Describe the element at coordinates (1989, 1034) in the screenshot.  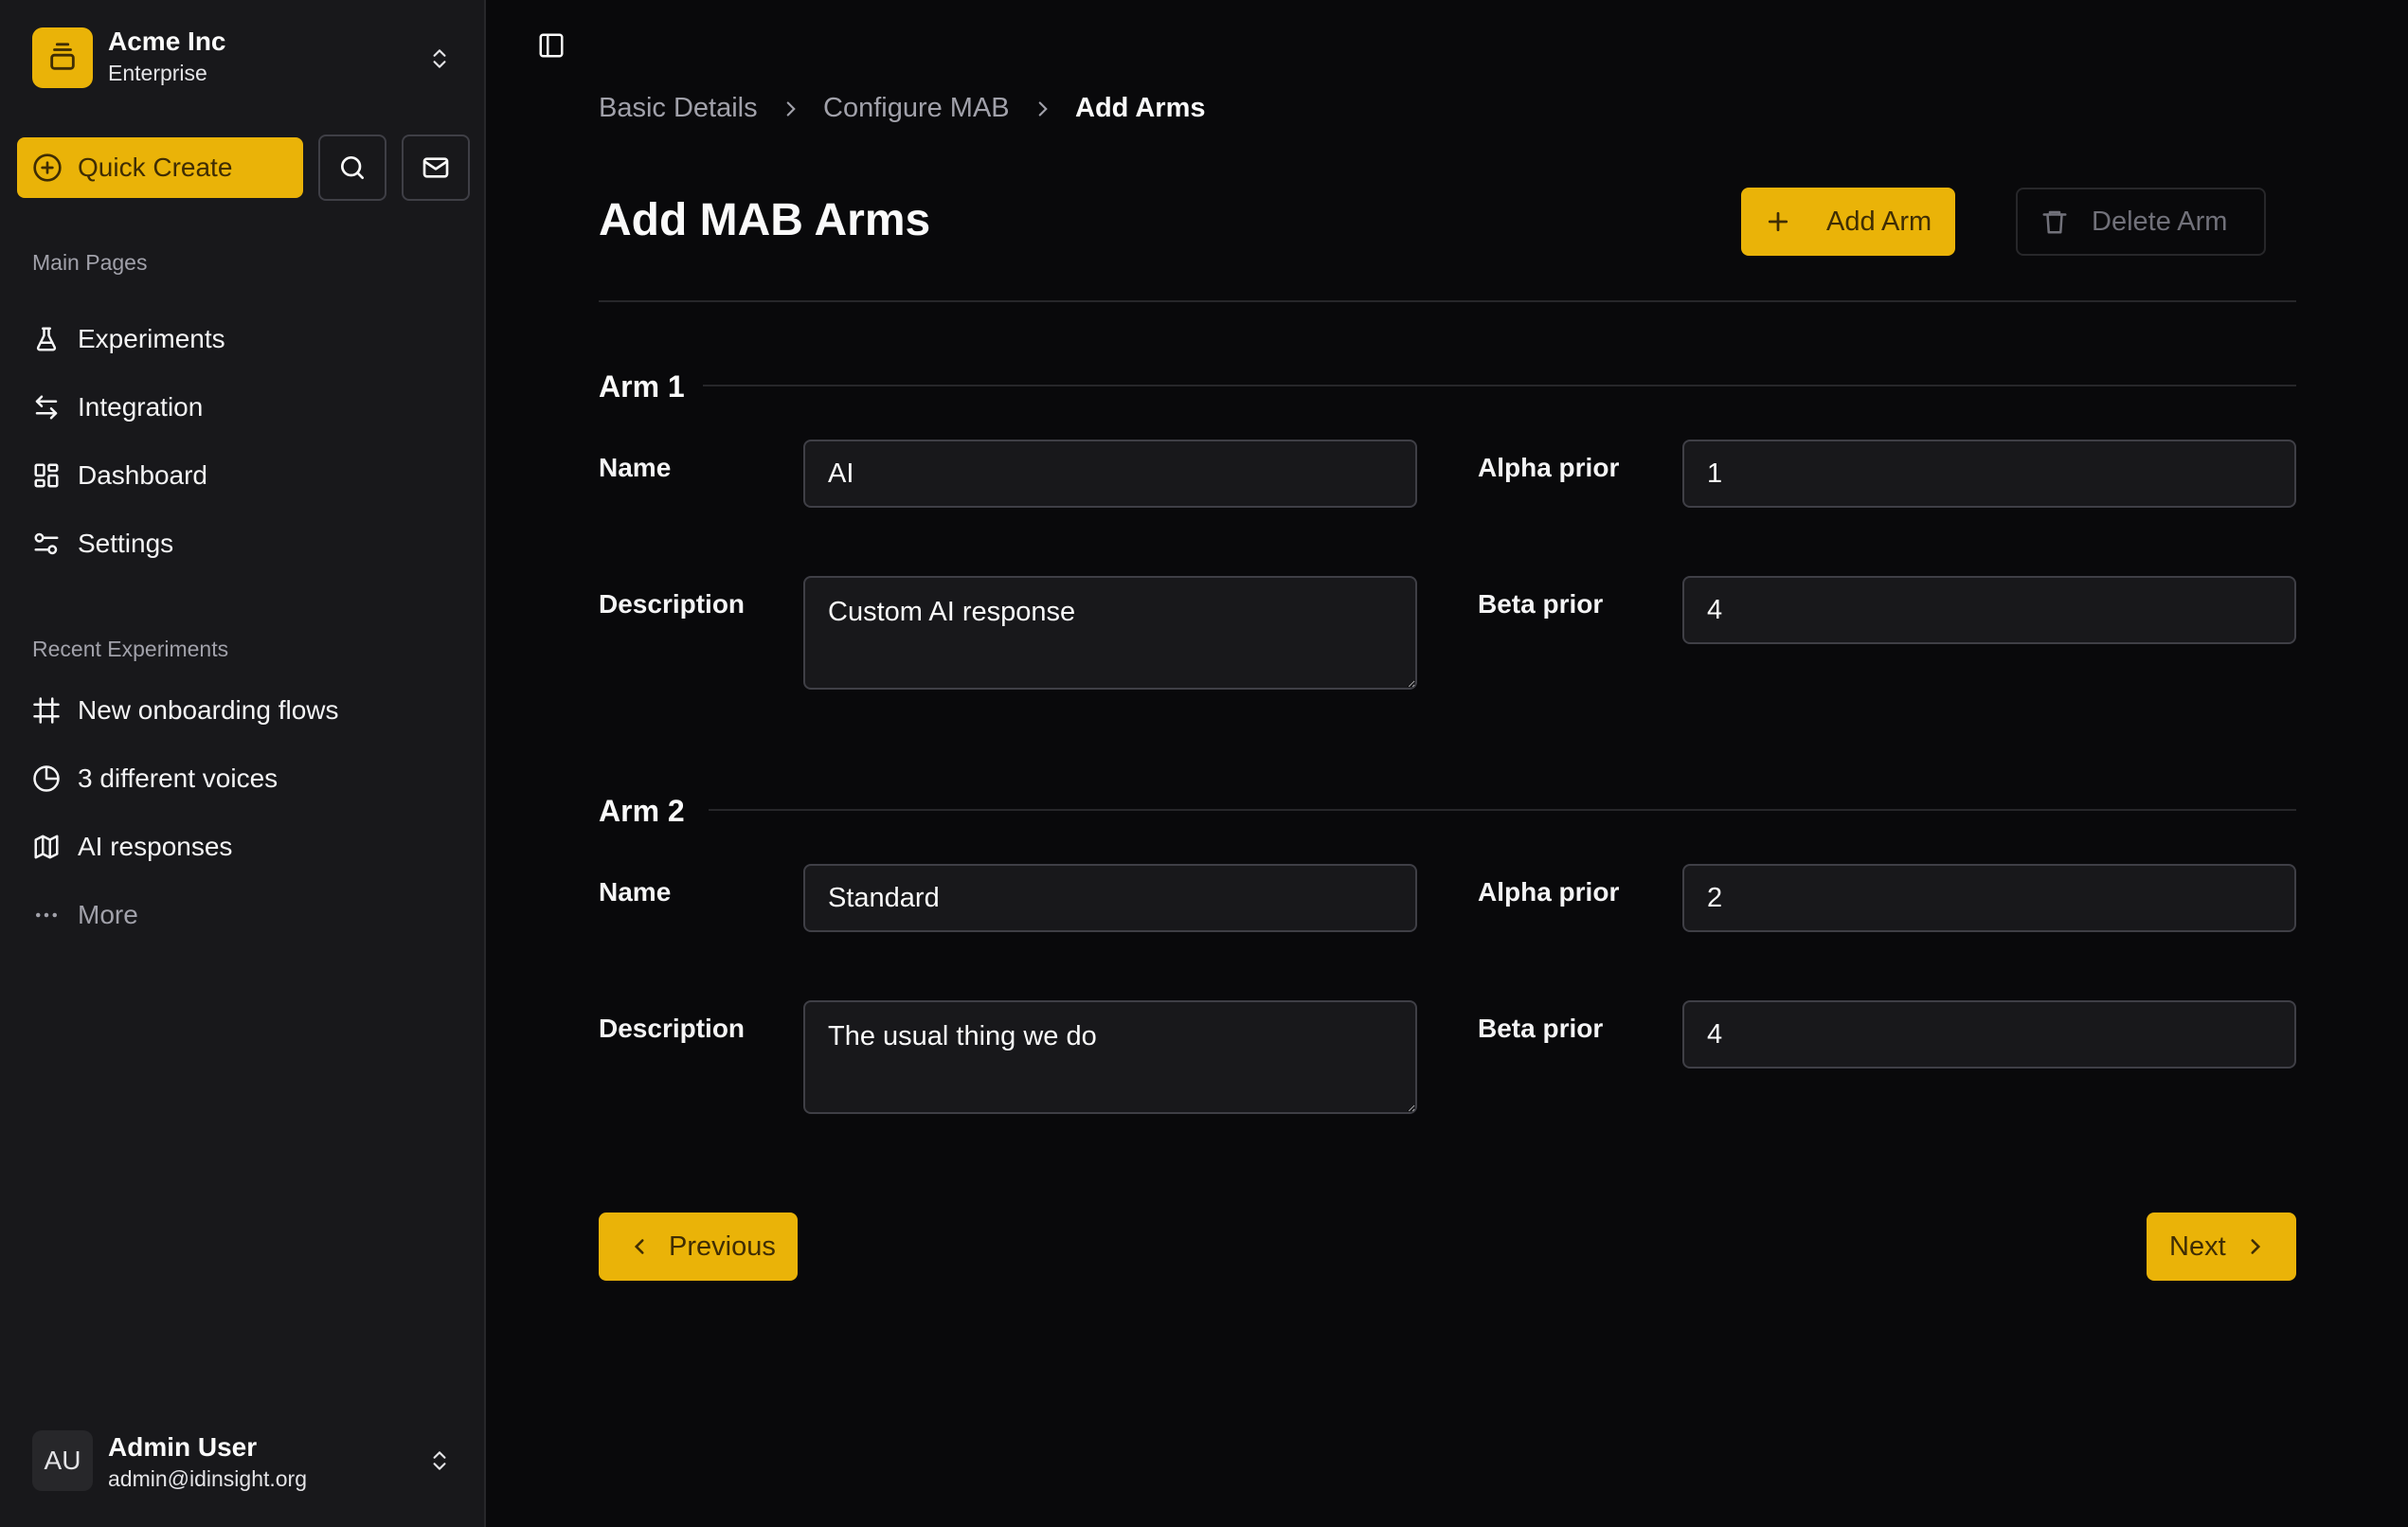
I see `arm-2-beta-input` at that location.